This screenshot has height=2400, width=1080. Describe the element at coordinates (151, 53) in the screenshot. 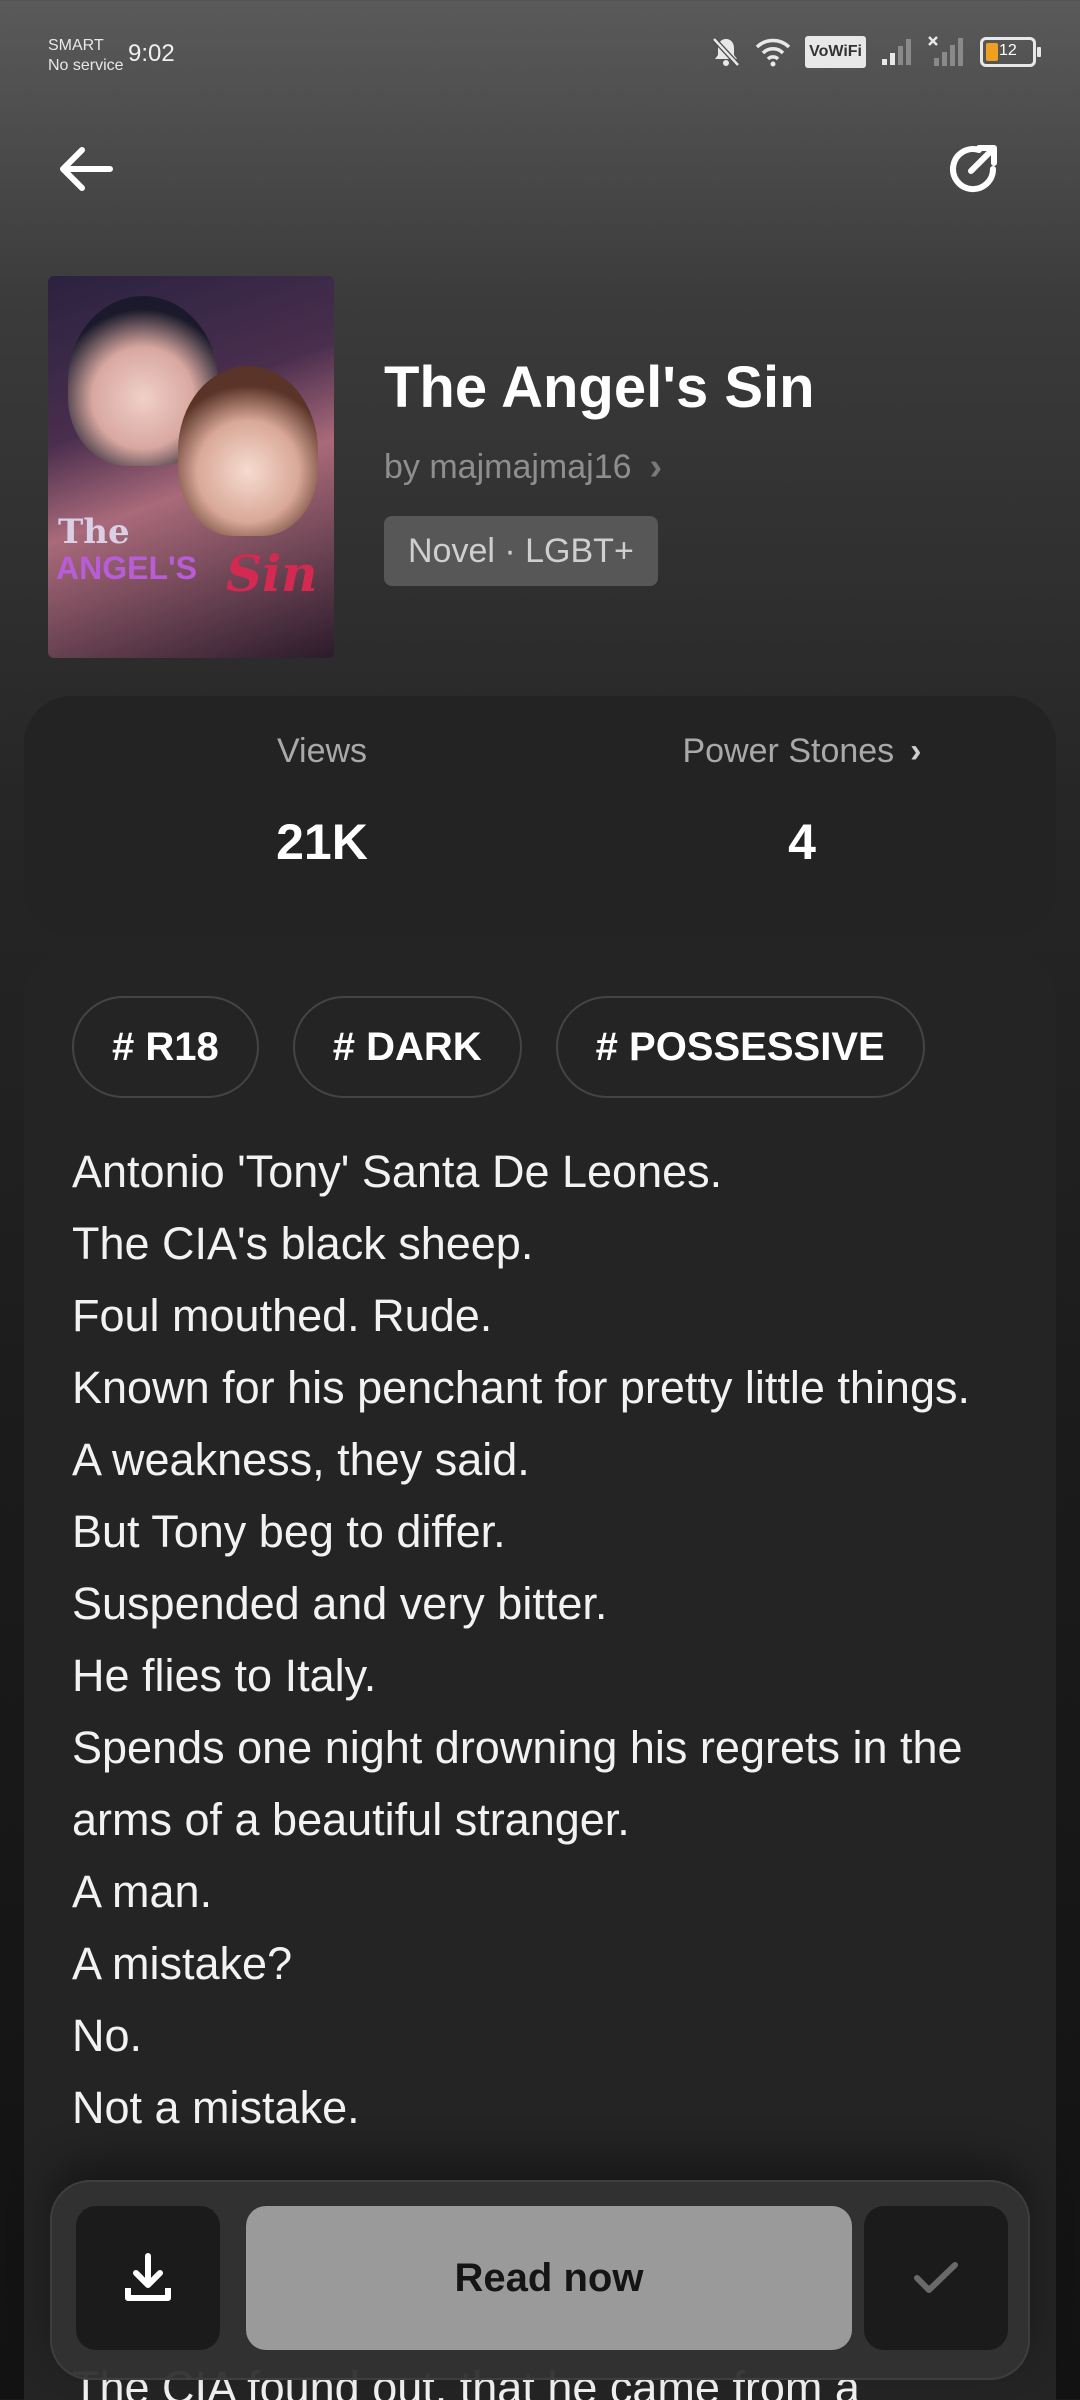

I see `status-time: 9:02` at that location.